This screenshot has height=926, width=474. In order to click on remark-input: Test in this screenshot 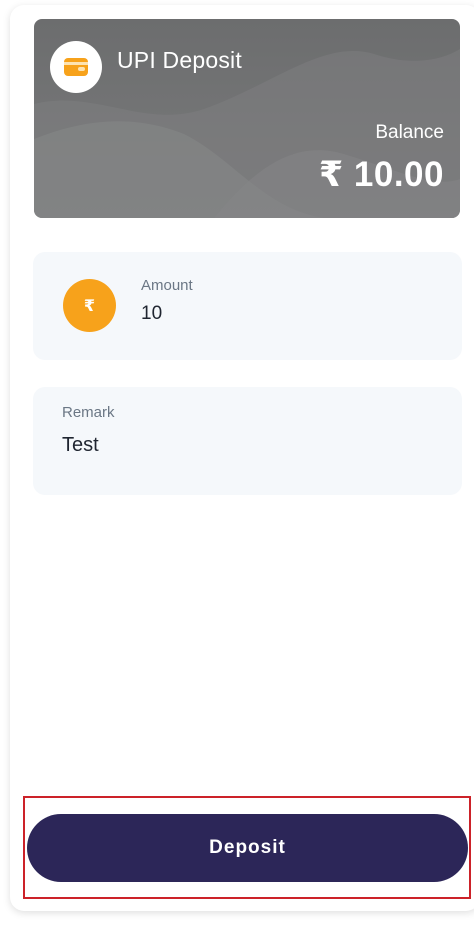, I will do `click(80, 445)`.